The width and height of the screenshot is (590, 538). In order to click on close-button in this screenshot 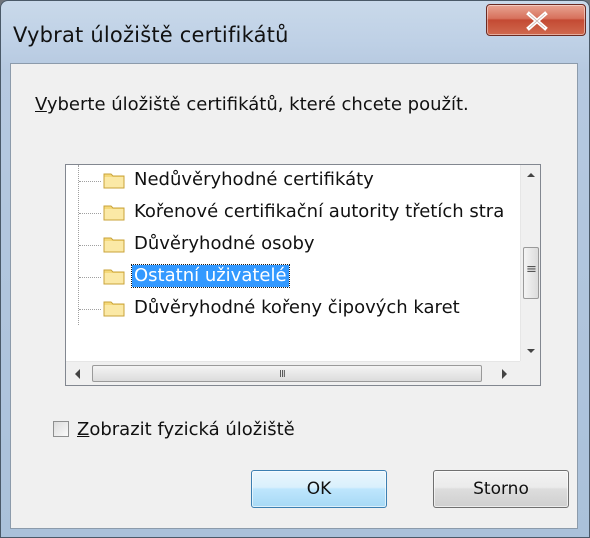, I will do `click(536, 20)`.